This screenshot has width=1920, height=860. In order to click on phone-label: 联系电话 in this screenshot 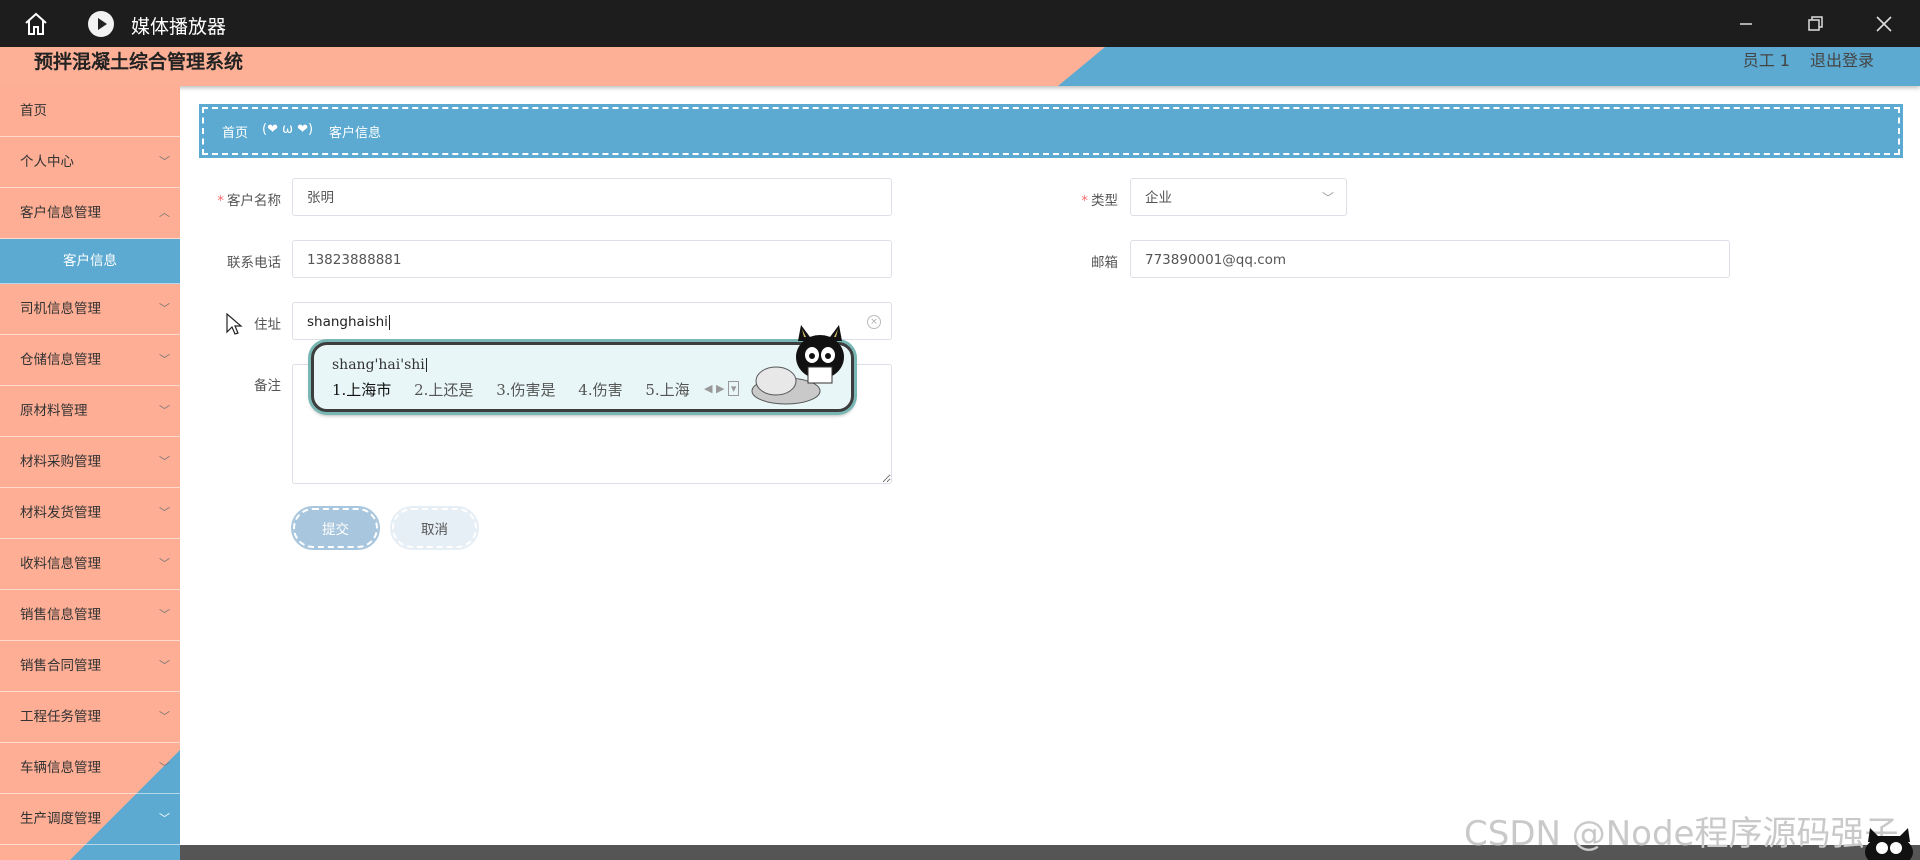, I will do `click(254, 263)`.